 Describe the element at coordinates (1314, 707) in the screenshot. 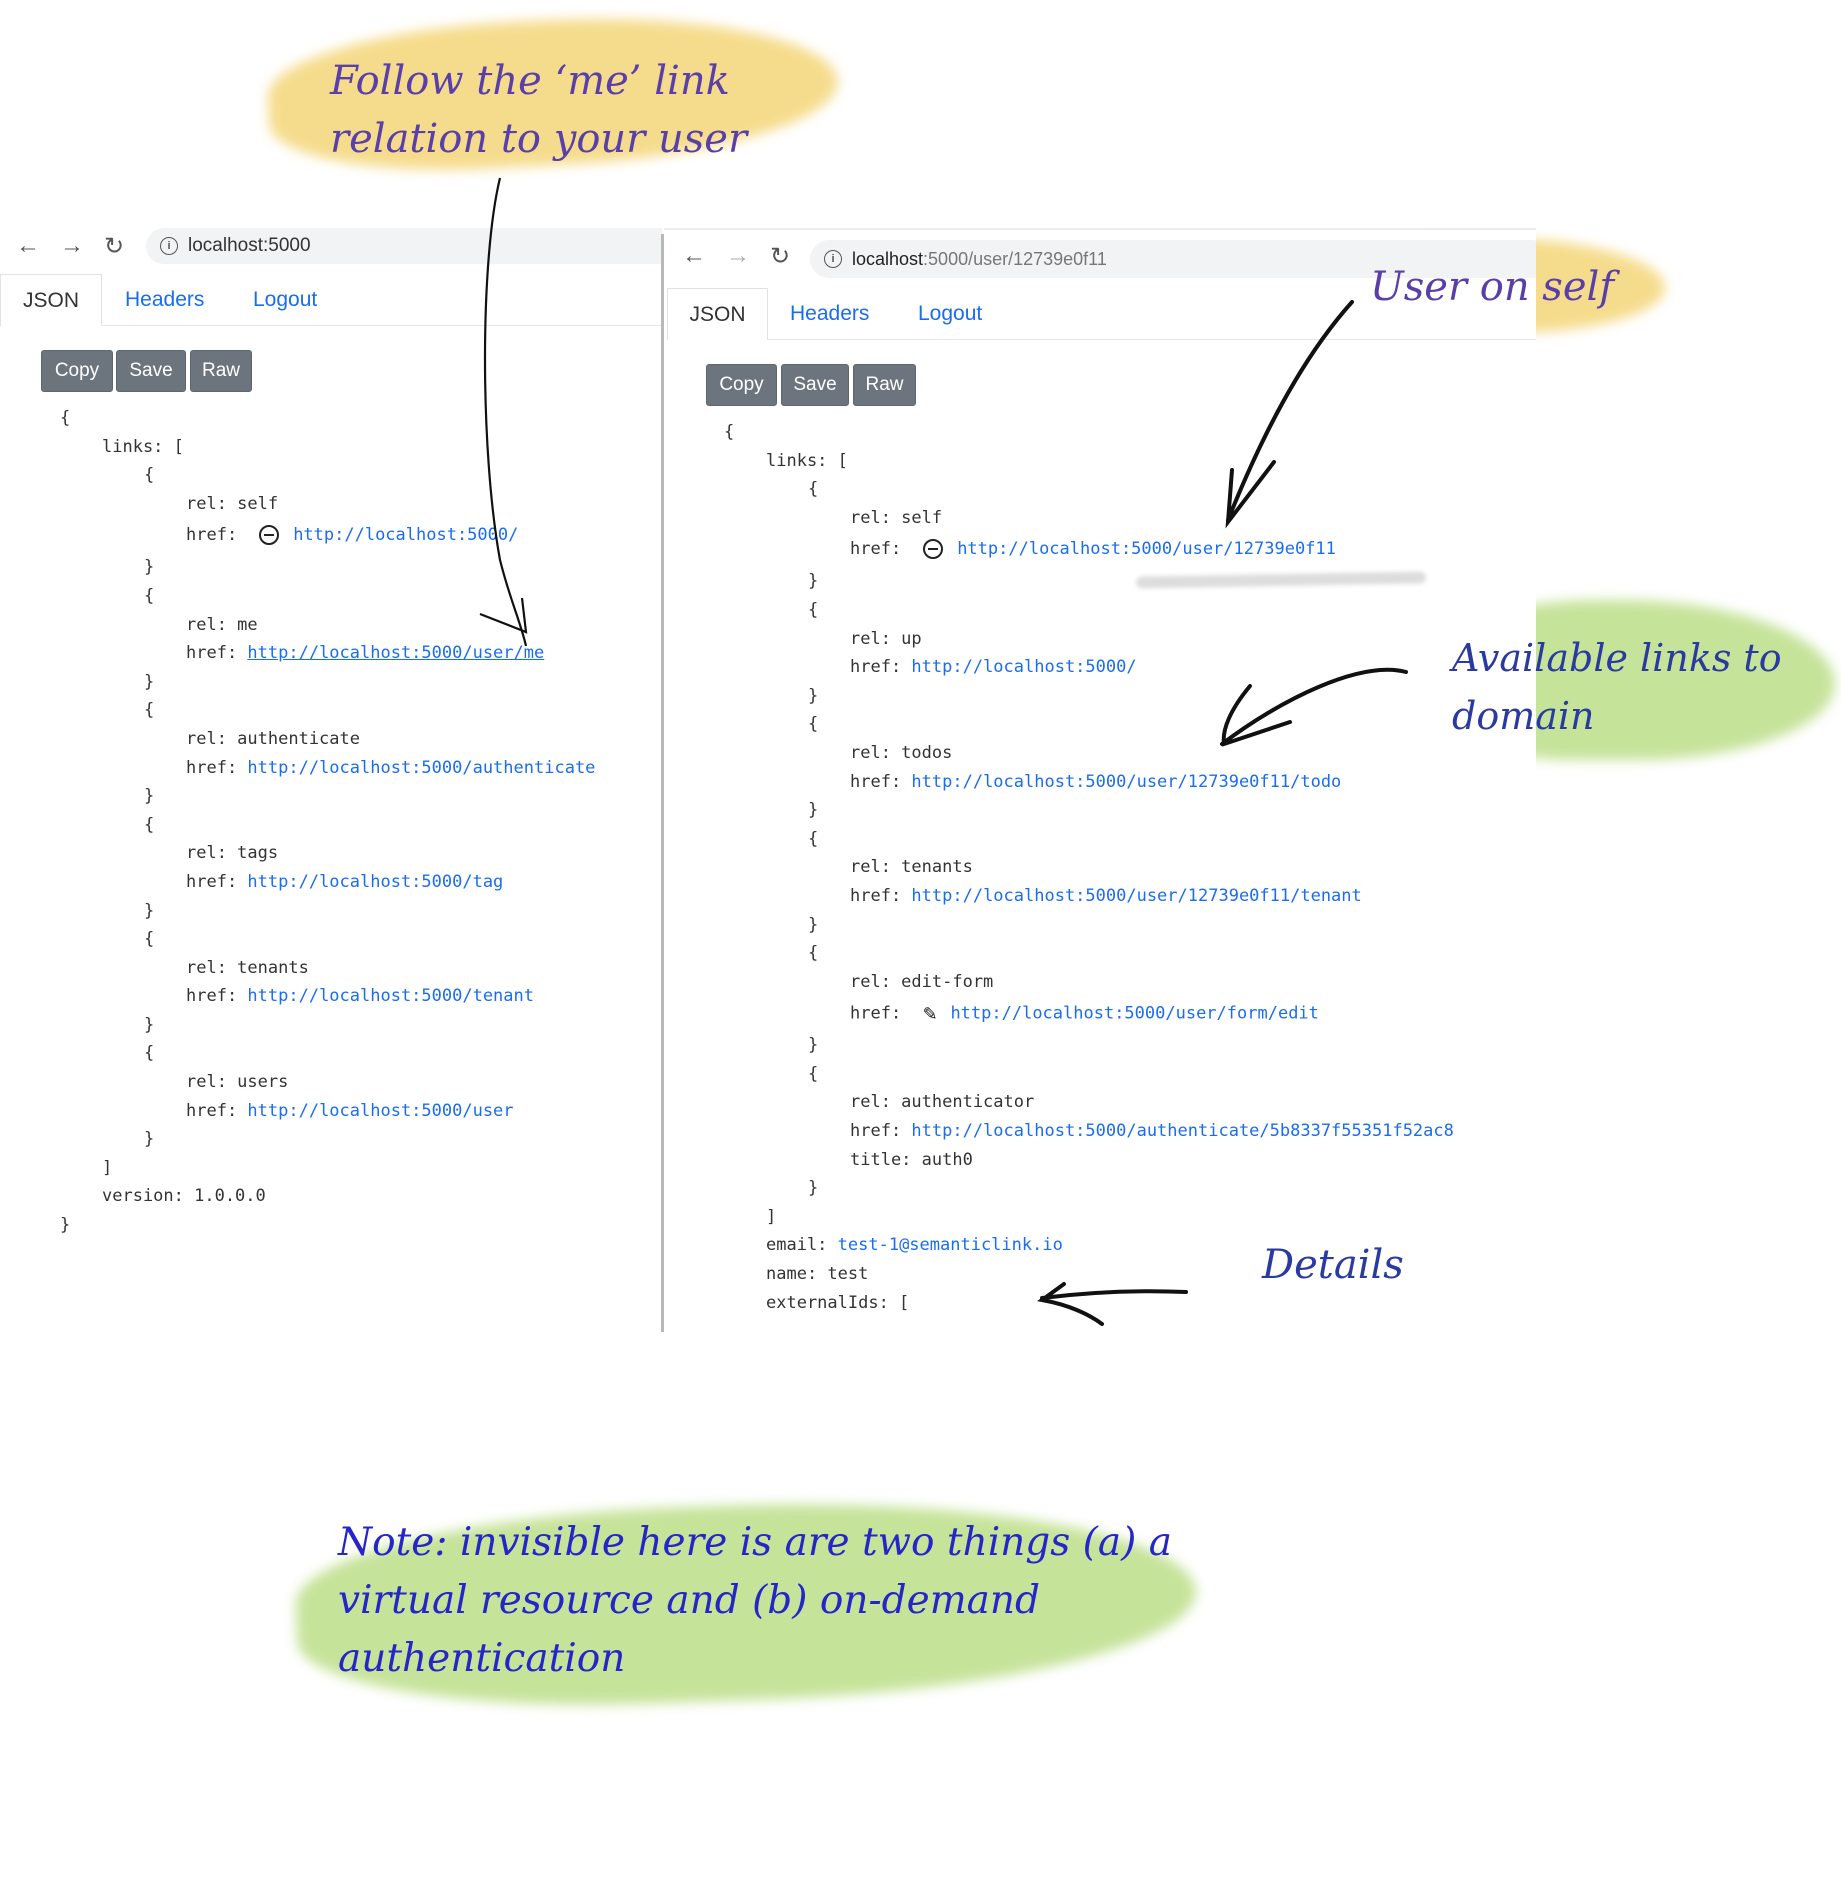

I see `arrow-available-links` at that location.